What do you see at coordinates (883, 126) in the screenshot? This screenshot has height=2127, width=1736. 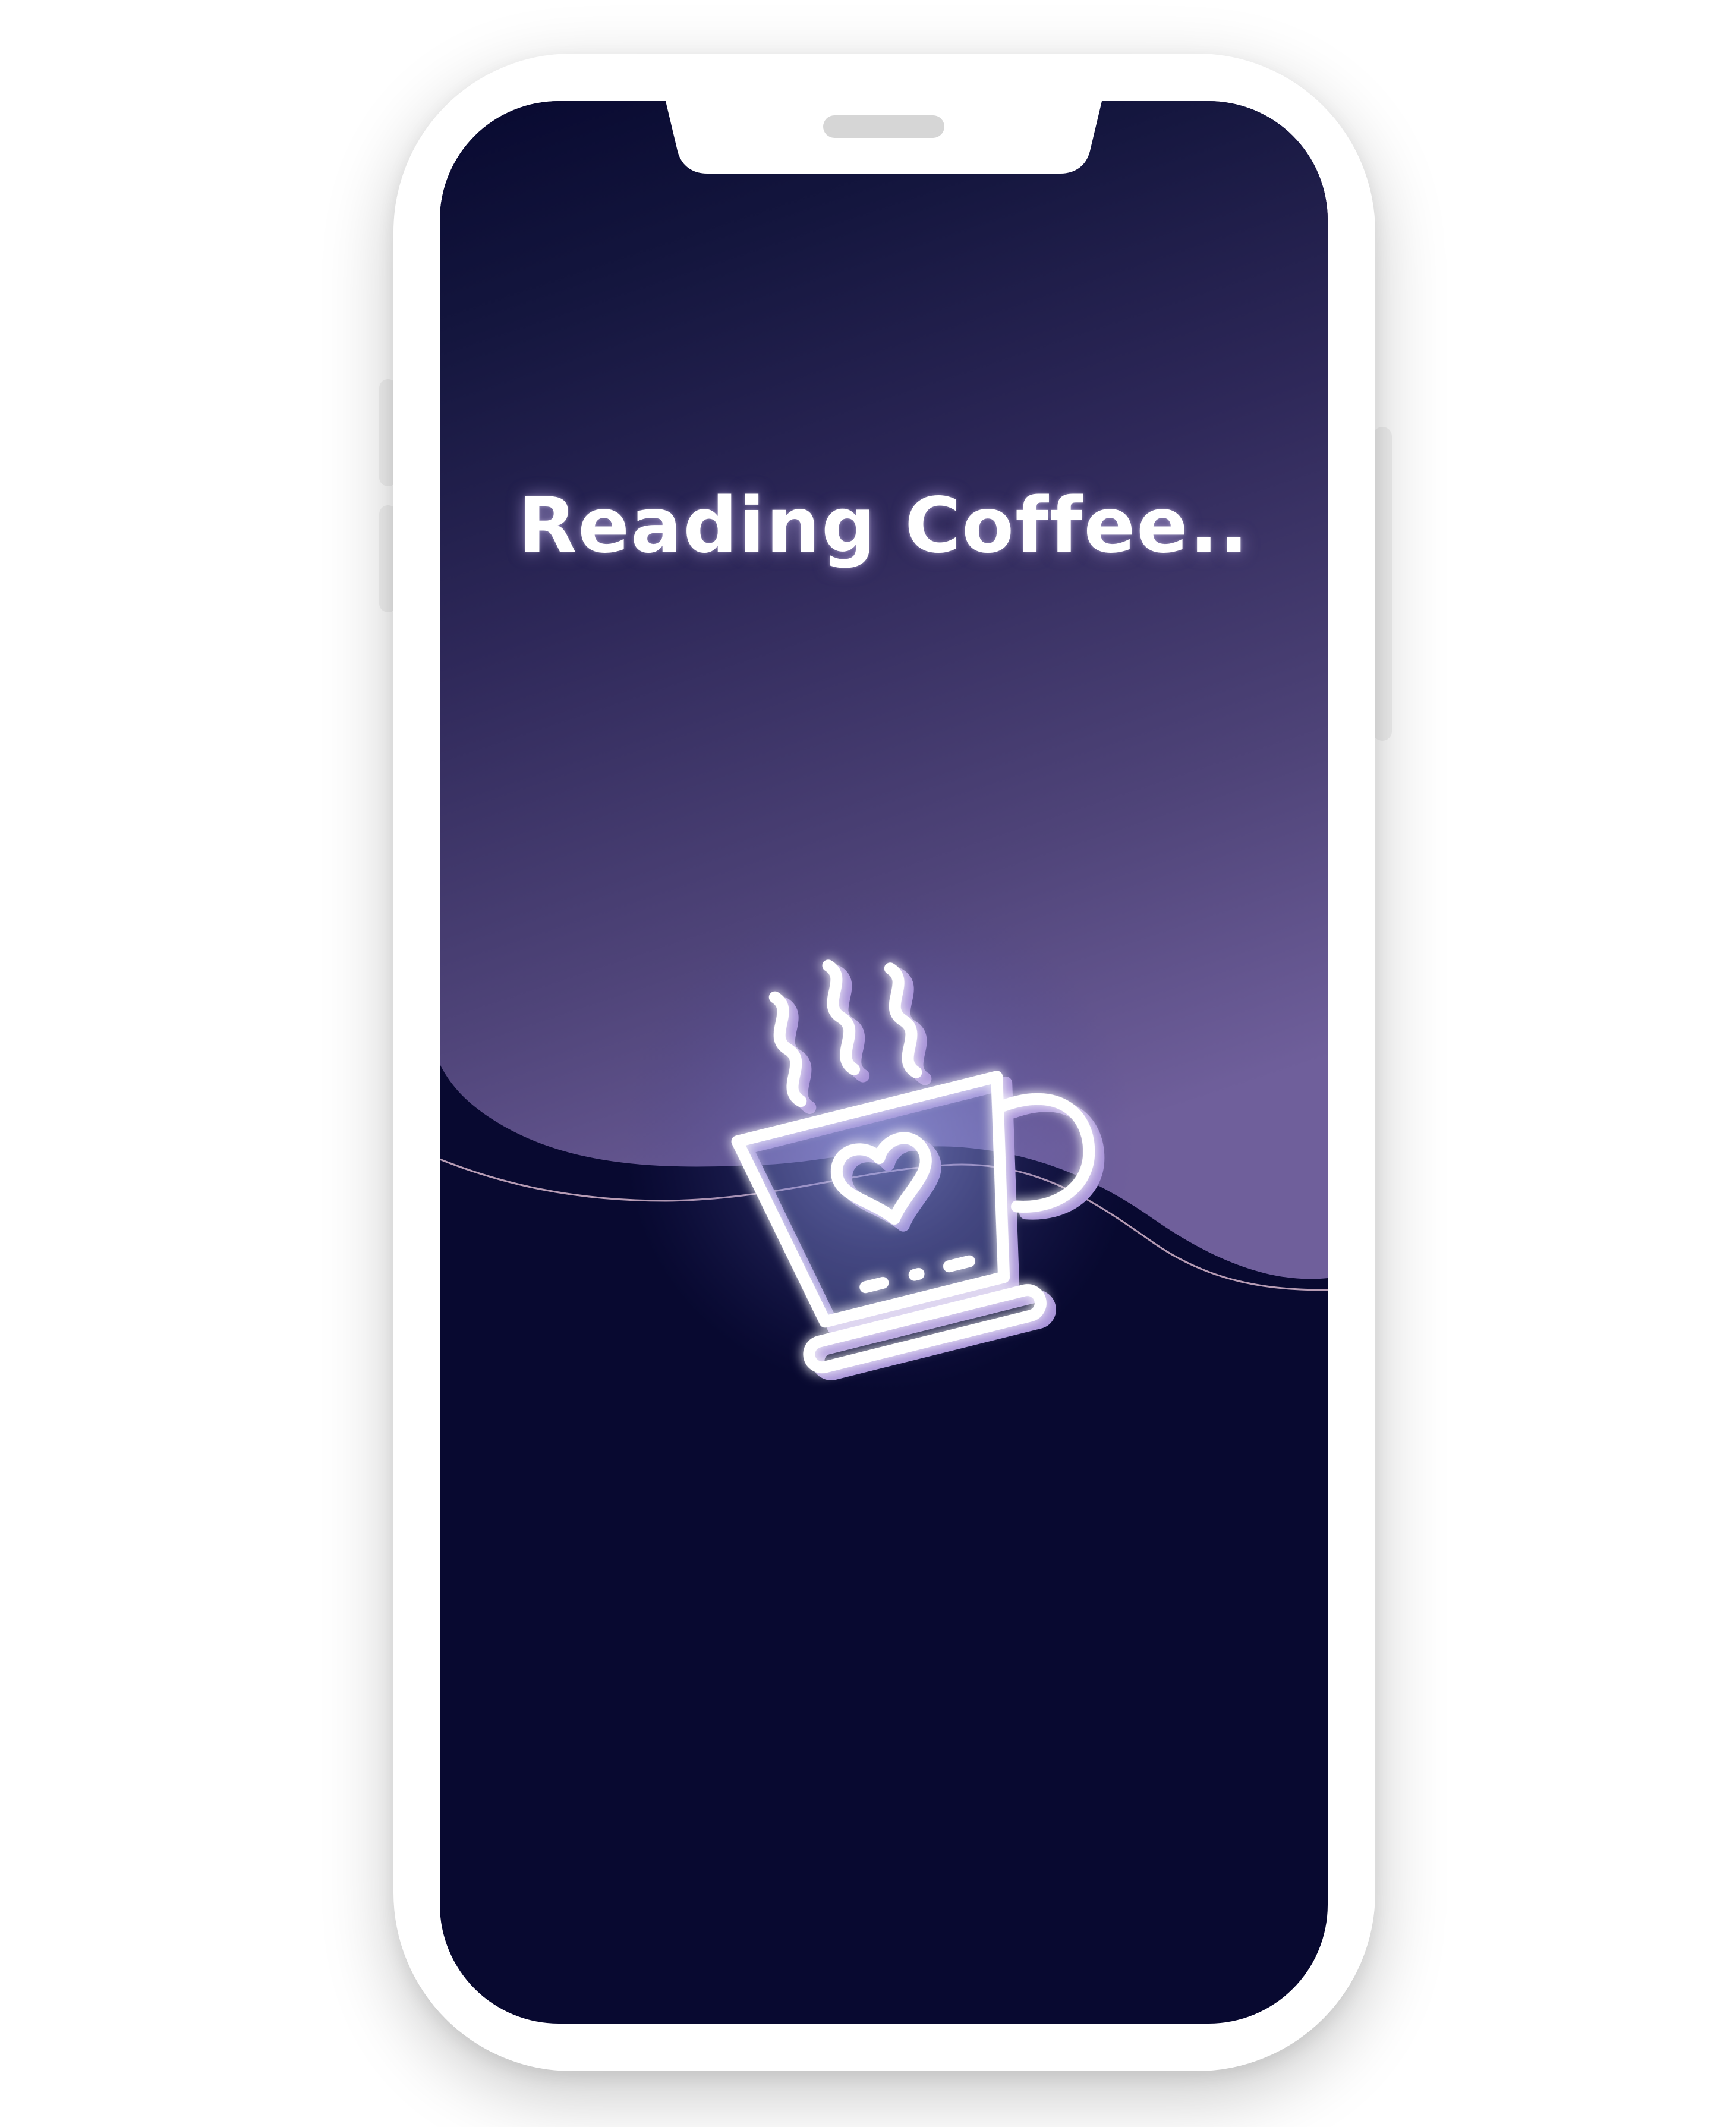 I see `speaker-grille` at bounding box center [883, 126].